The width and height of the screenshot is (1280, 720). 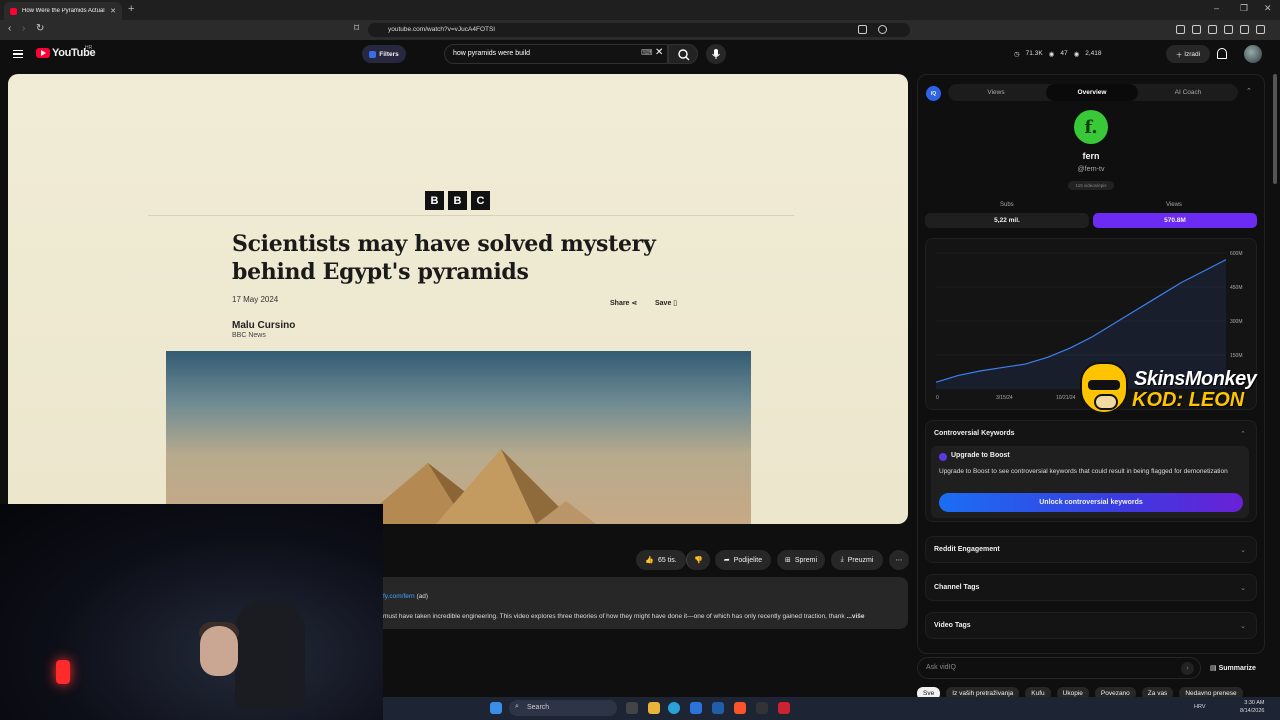 What do you see at coordinates (1222, 53) in the screenshot?
I see `notifications-icon` at bounding box center [1222, 53].